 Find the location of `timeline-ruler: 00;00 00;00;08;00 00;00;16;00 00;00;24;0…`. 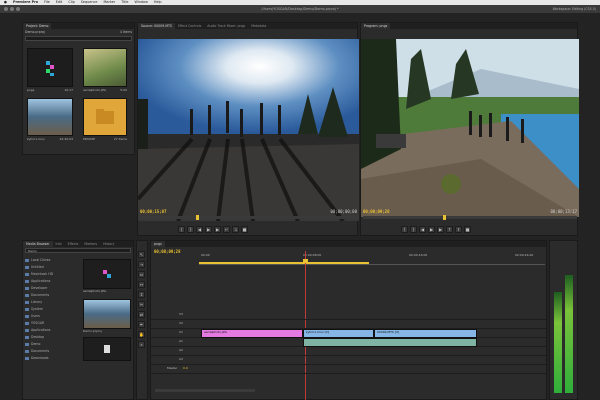

timeline-ruler: 00;00 00;00;08;00 00;00;16;00 00;00;24;0… is located at coordinates (372, 258).